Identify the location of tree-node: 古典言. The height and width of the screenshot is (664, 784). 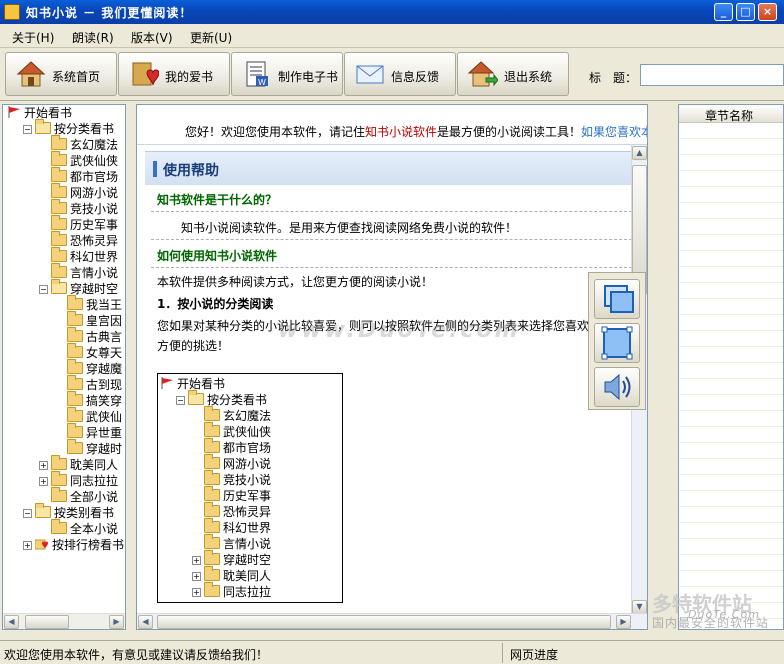
(88, 336).